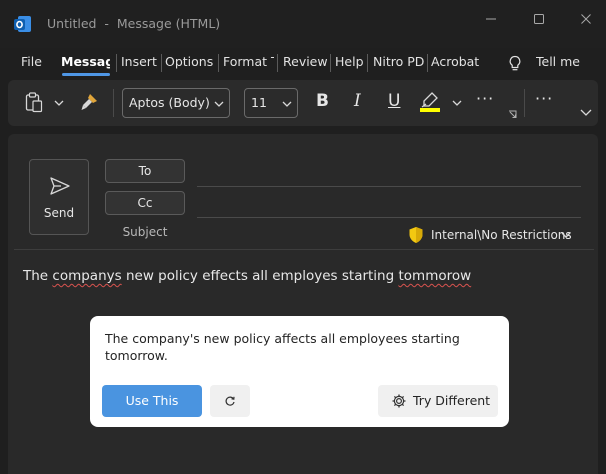 This screenshot has height=474, width=606. I want to click on use-this-button: Use This, so click(152, 401).